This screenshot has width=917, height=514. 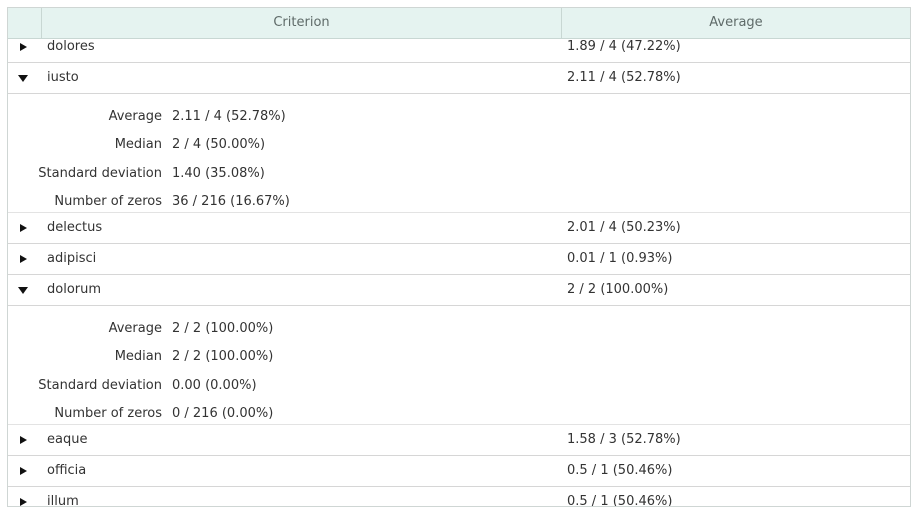 I want to click on criterion-name: delectus, so click(x=75, y=227).